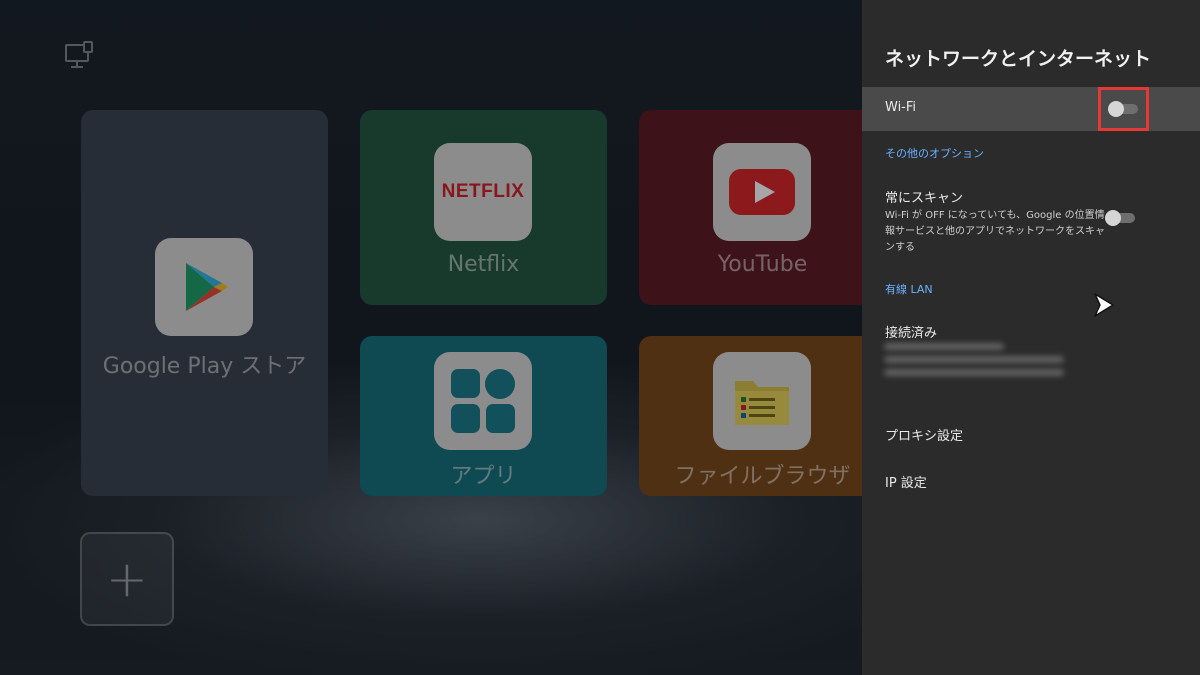  What do you see at coordinates (974, 362) in the screenshot?
I see `redacted-connection-details` at bounding box center [974, 362].